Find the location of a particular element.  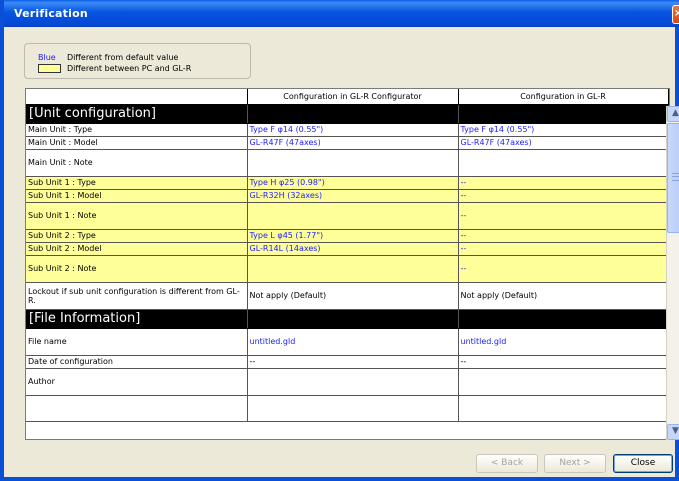

row-label: Sub Unit 2 : Model is located at coordinates (137, 249).